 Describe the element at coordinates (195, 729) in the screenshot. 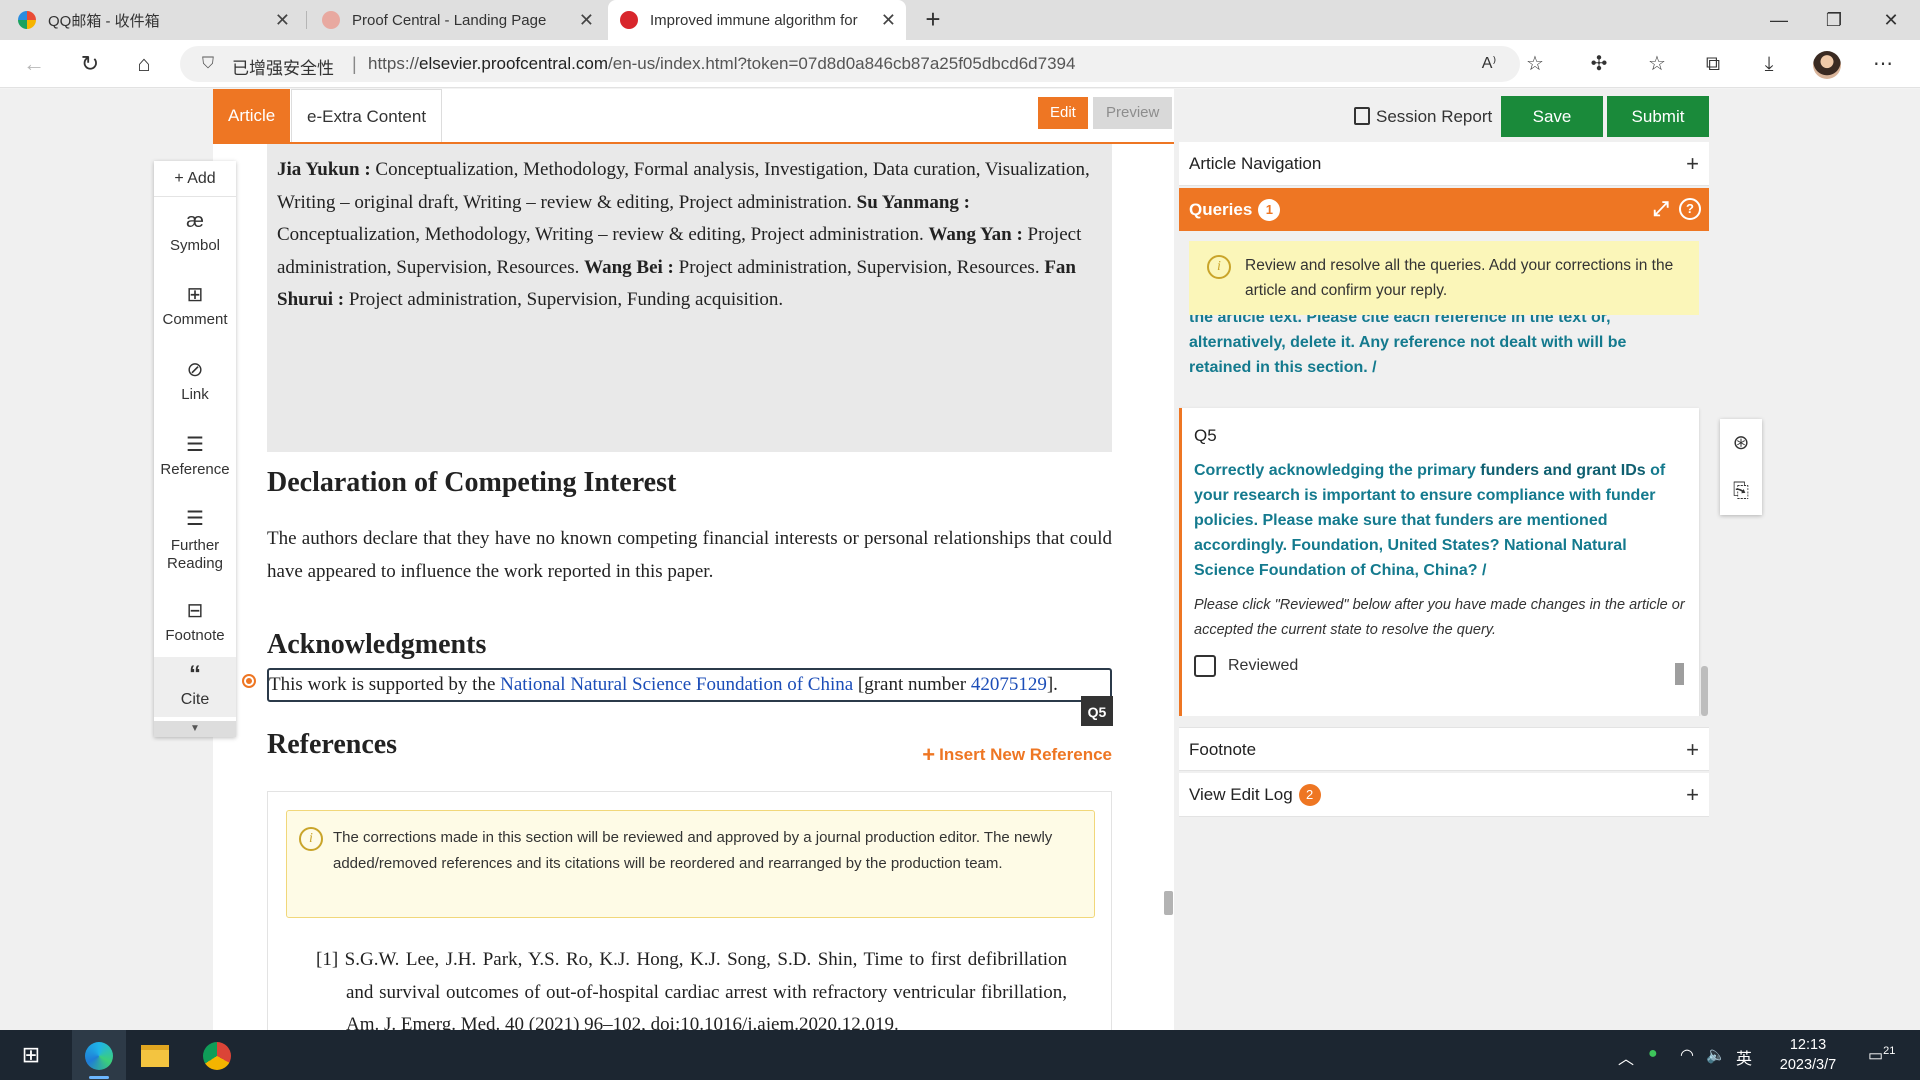

I see `chevron-down-icon: ▼` at that location.